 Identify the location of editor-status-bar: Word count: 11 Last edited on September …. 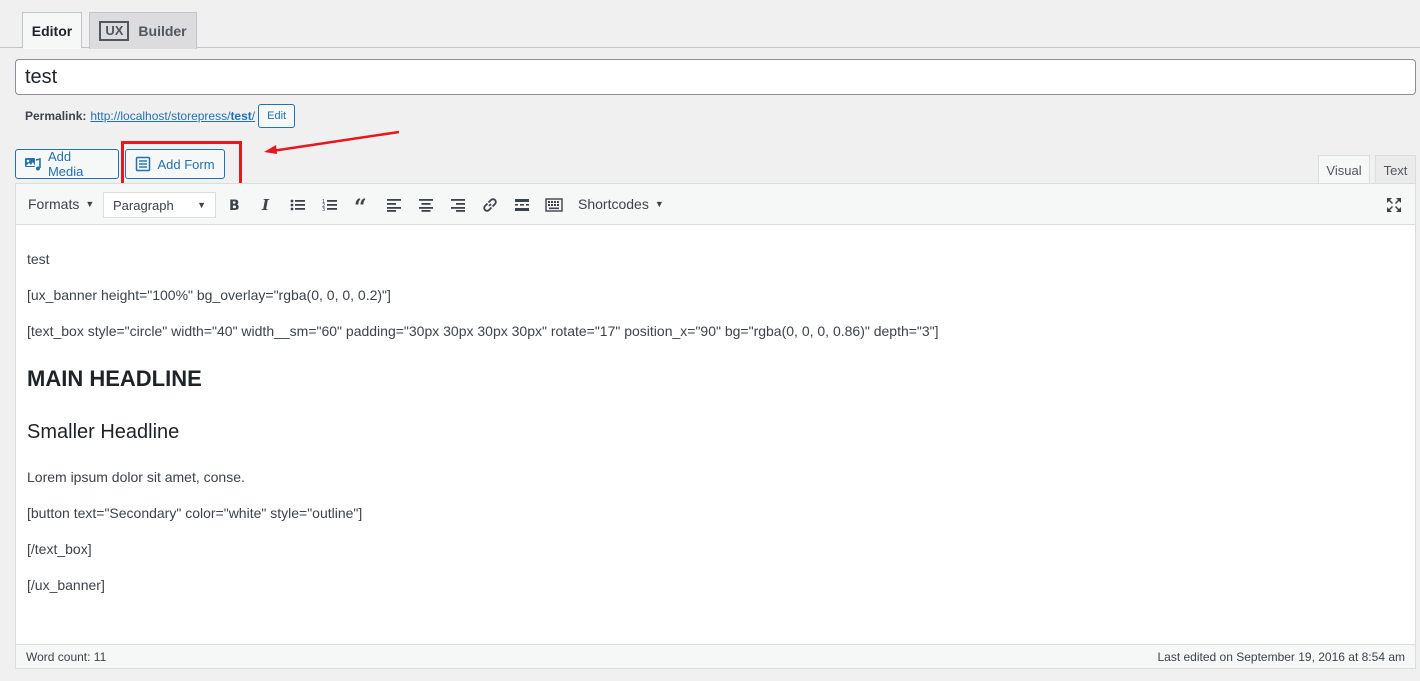
(715, 656).